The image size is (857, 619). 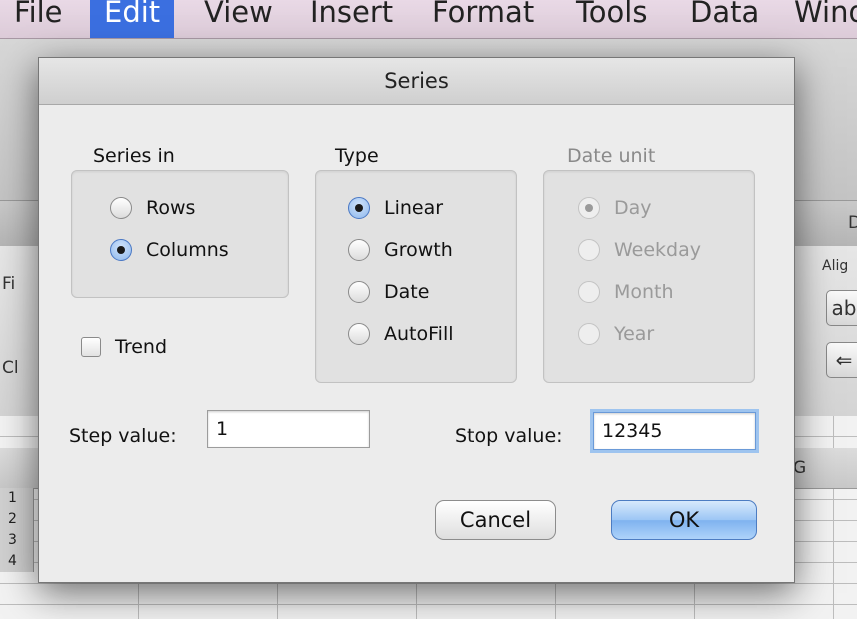 What do you see at coordinates (644, 292) in the screenshot?
I see `radio-month-label: Month` at bounding box center [644, 292].